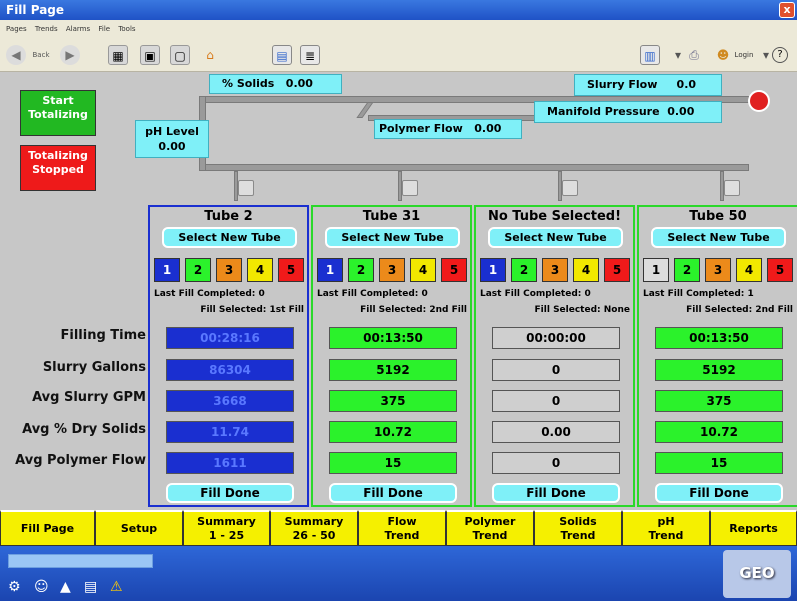  What do you see at coordinates (78, 29) in the screenshot?
I see `menu-alarms: Alarms` at bounding box center [78, 29].